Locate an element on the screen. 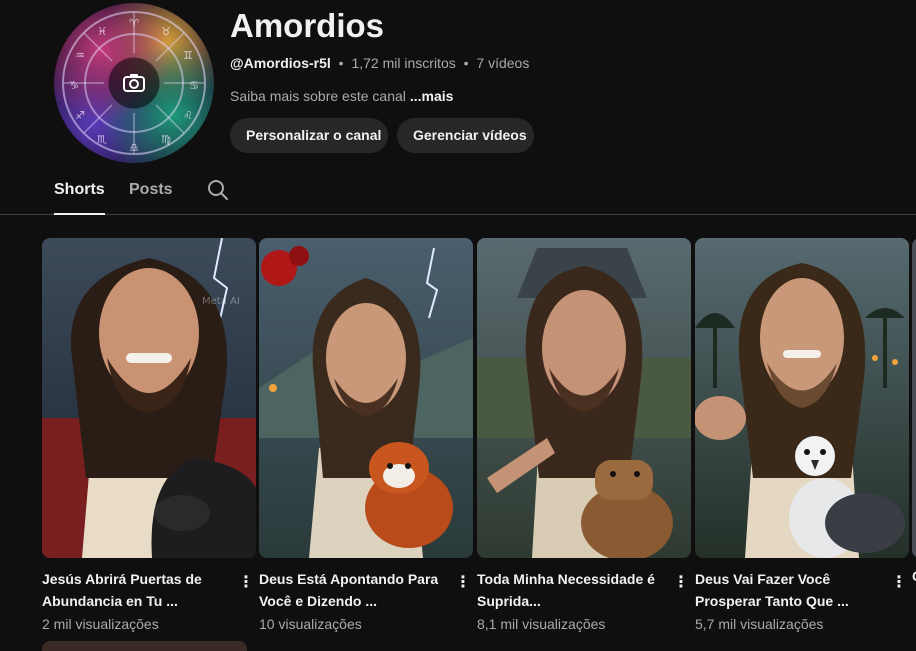 The height and width of the screenshot is (651, 916). short-thumbnail: Meta AI is located at coordinates (149, 398).